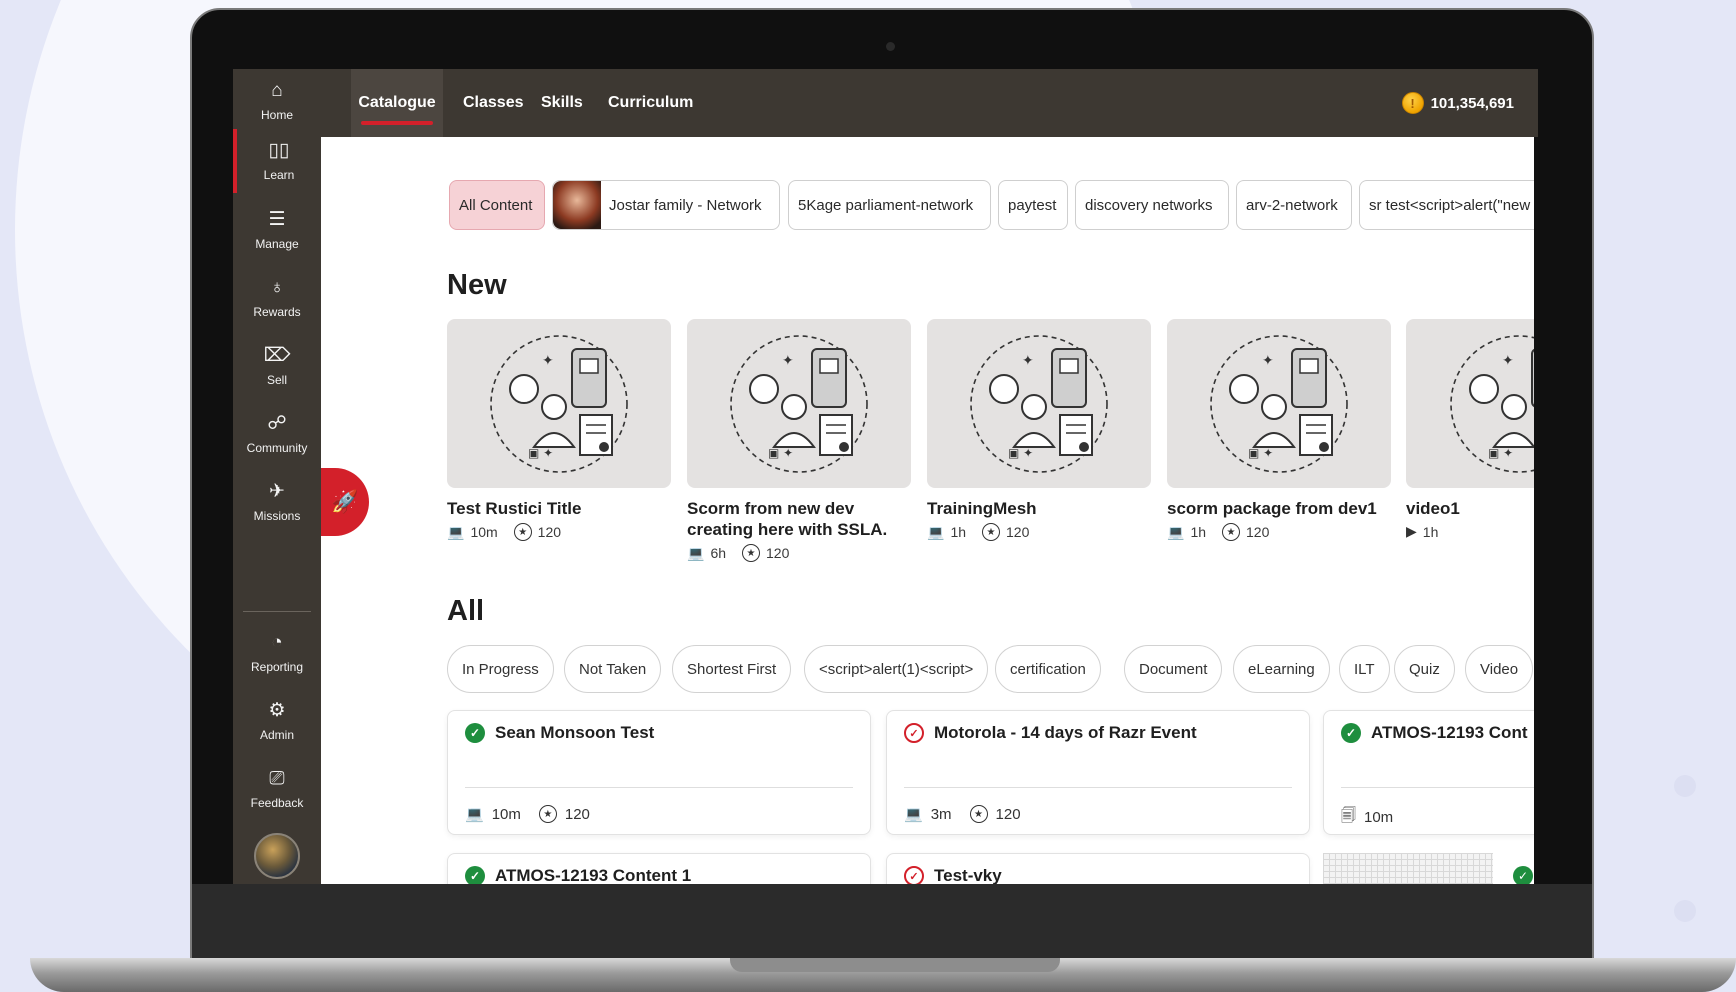  I want to click on coin-balance-value: 101,354,691, so click(1472, 103).